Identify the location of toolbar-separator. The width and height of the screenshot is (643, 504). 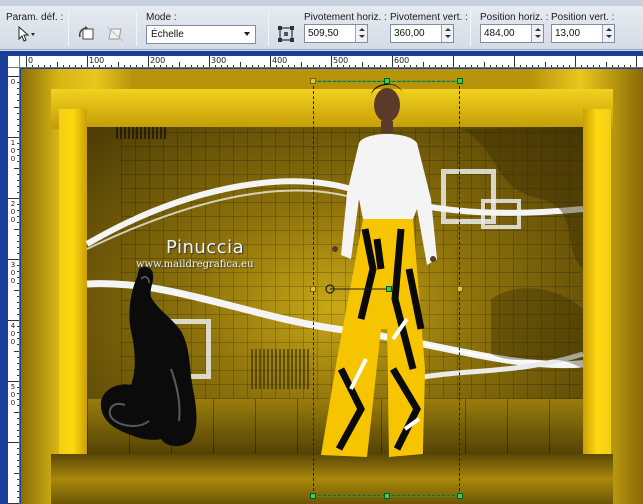
(136, 28).